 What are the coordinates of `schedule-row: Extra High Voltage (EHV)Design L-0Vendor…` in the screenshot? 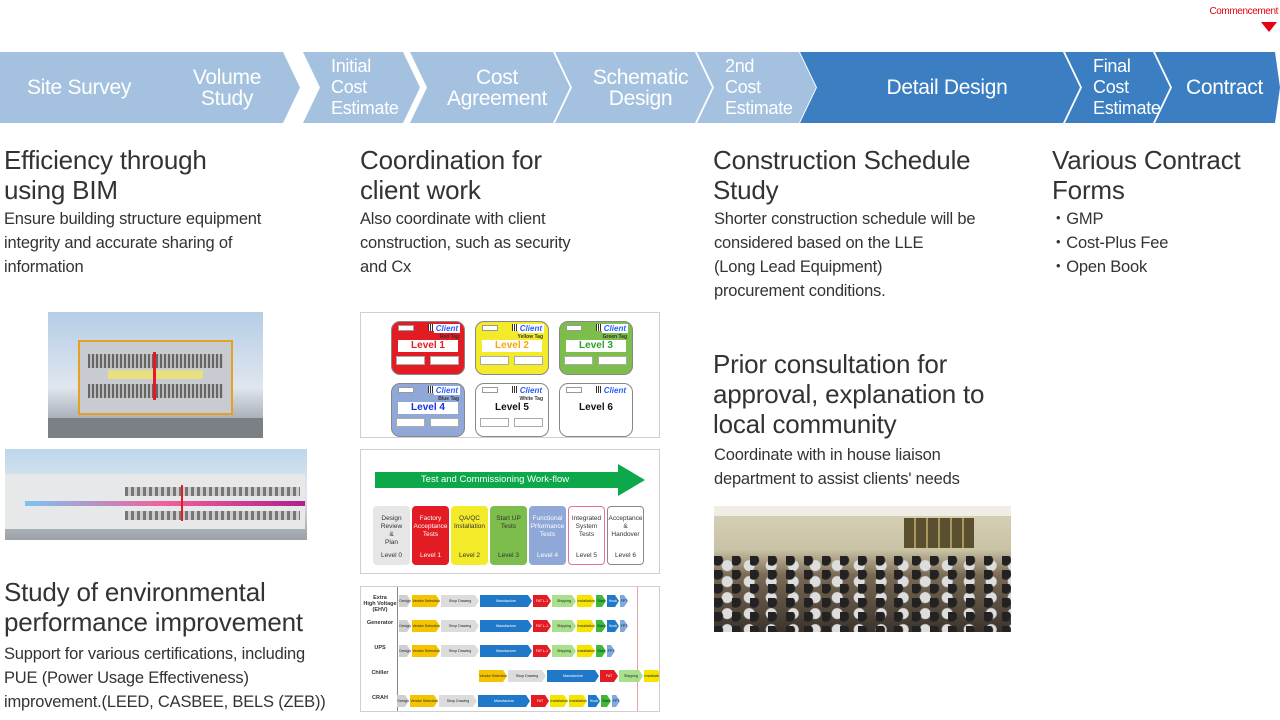 It's located at (510, 601).